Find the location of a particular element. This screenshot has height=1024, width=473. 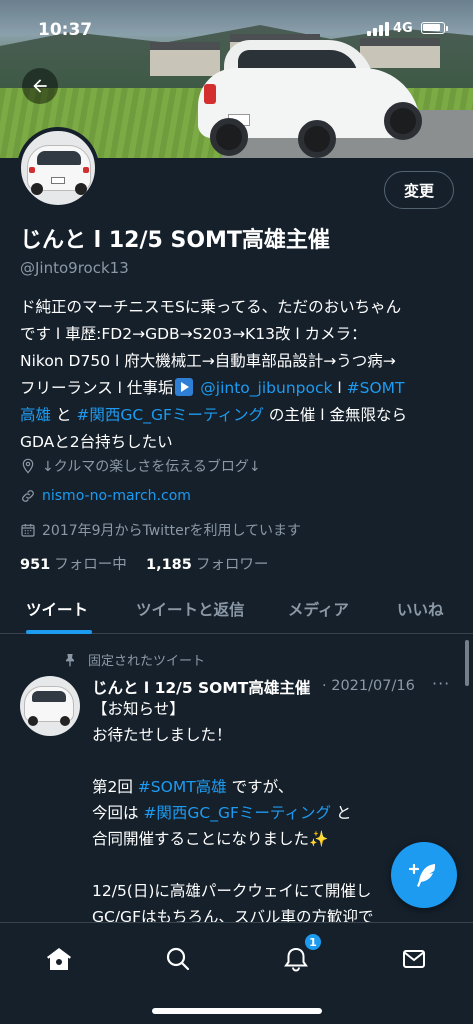

tweet-author: じんと l 12/5 SOMT高雄主催 is located at coordinates (203, 687).